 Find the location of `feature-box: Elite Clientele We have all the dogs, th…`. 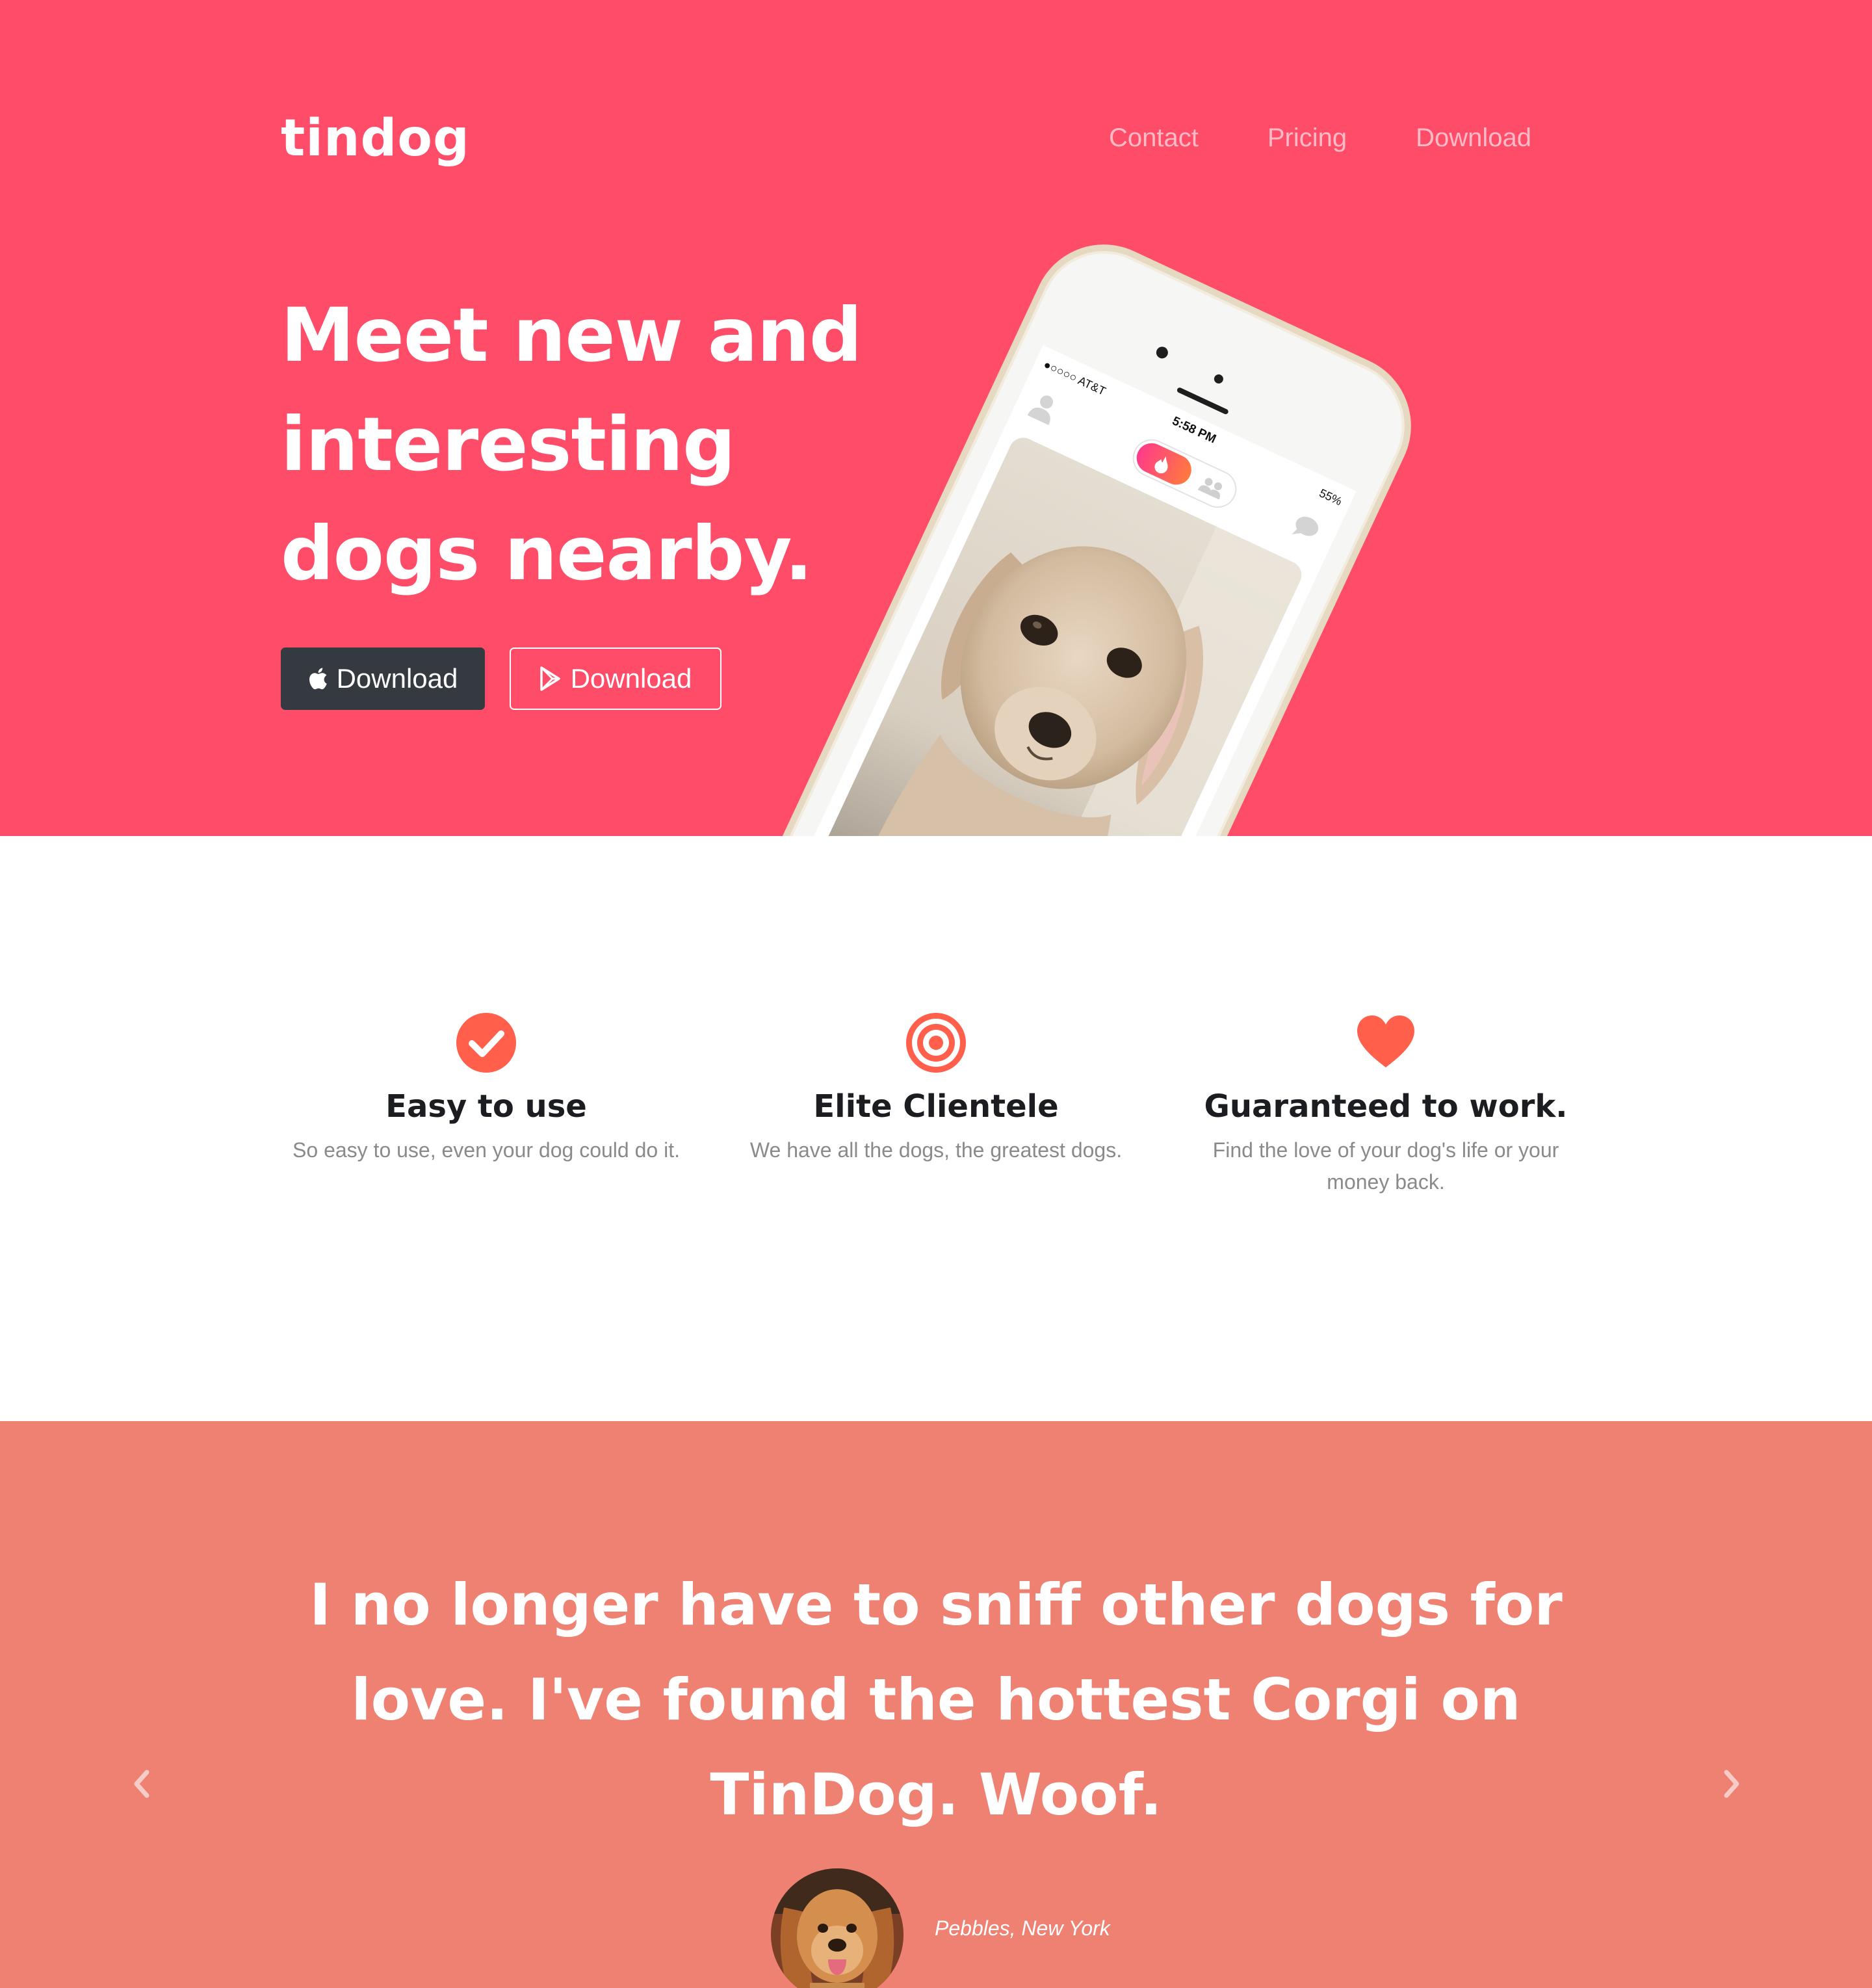

feature-box: Elite Clientele We have all the dogs, th… is located at coordinates (936, 1089).